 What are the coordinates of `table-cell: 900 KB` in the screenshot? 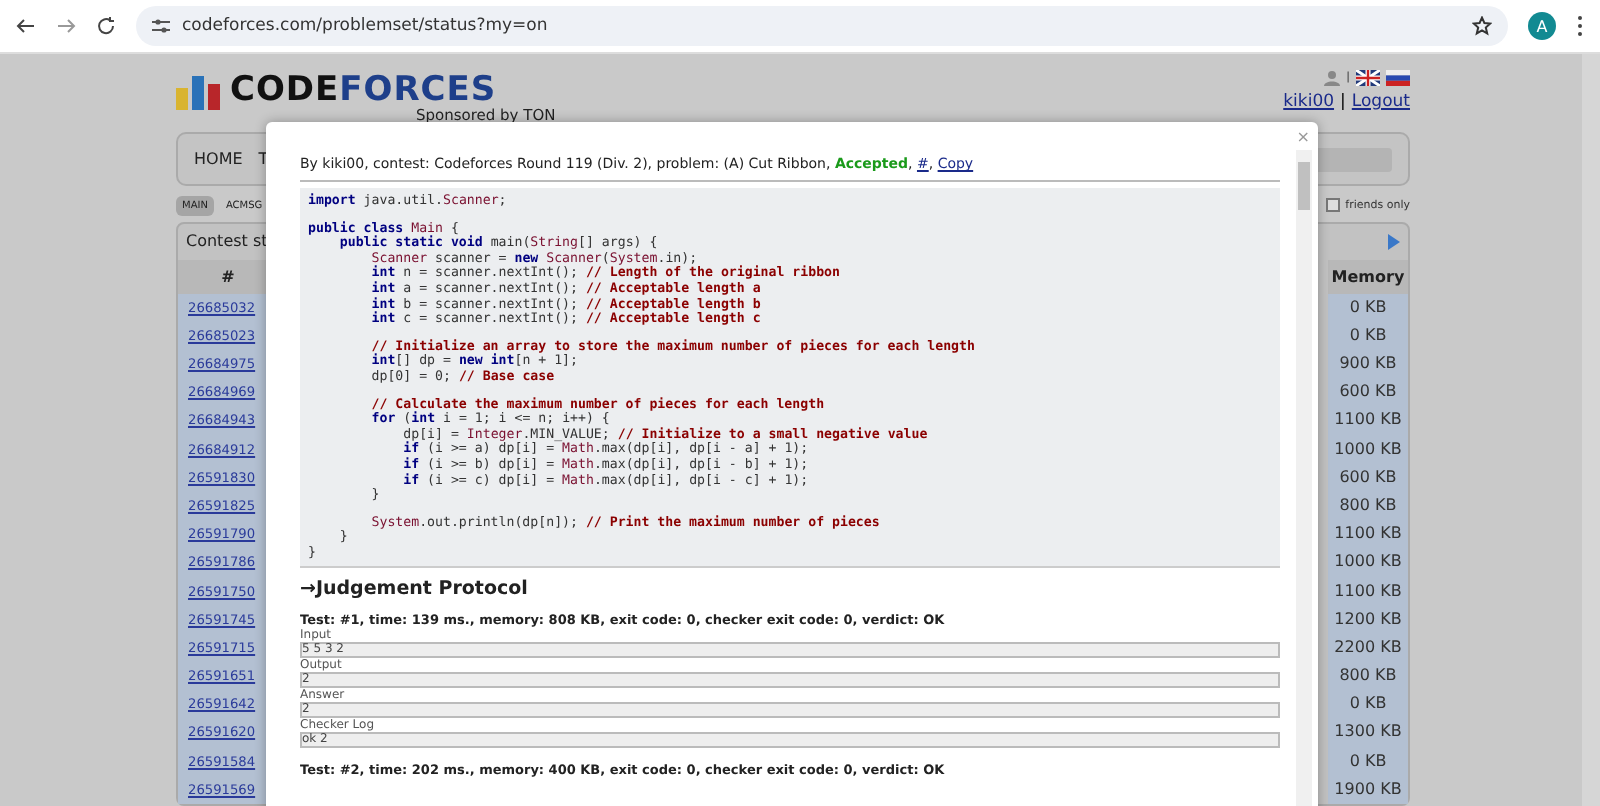 It's located at (1368, 364).